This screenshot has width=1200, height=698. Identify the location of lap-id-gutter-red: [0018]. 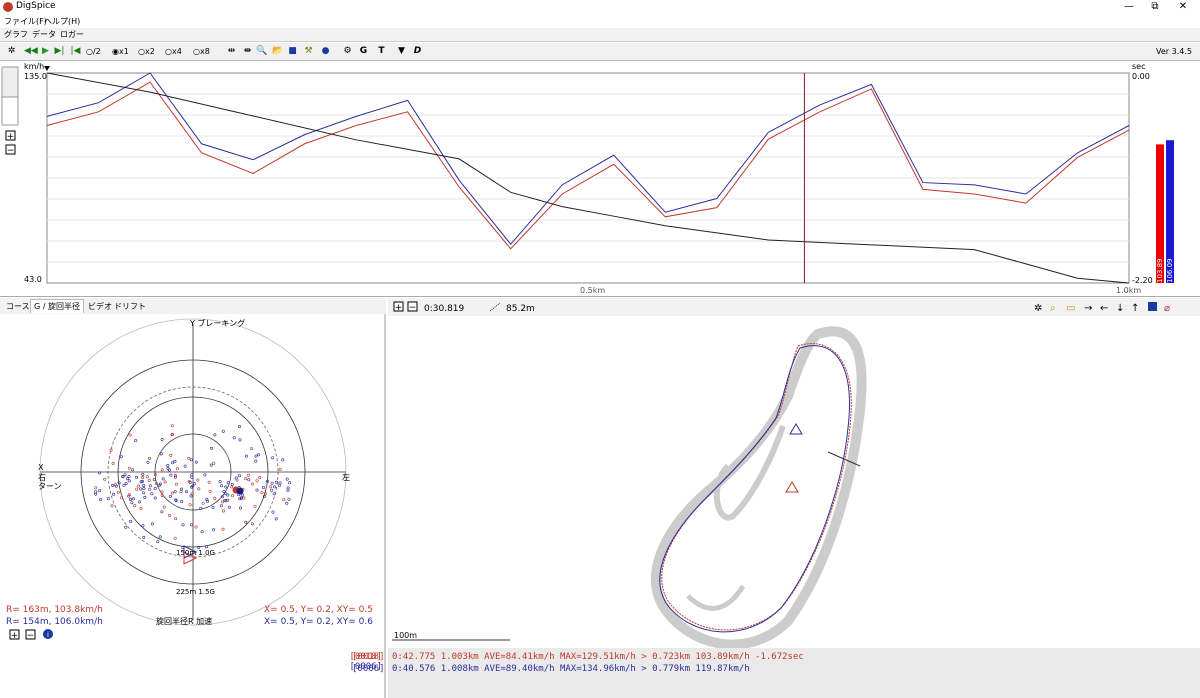
(365, 657).